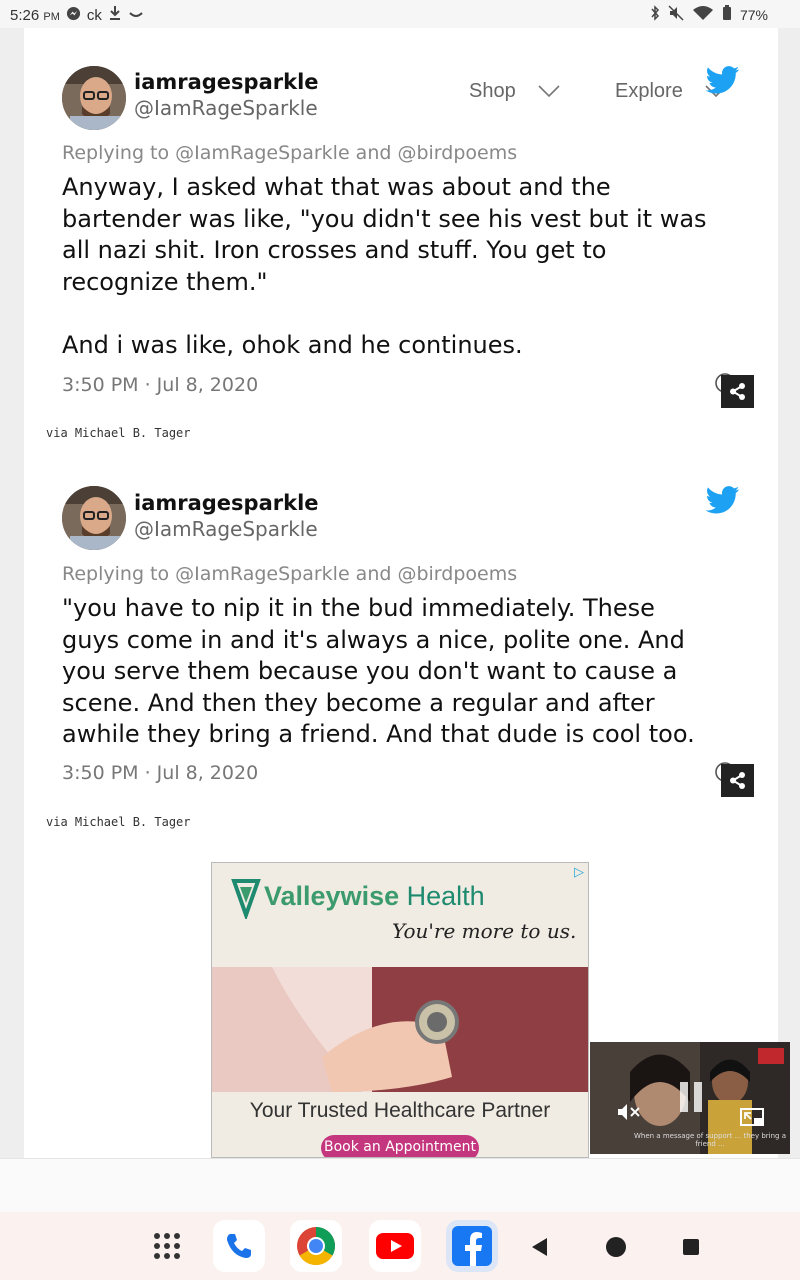 The image size is (800, 1280). I want to click on android-dock, so click(400, 1246).